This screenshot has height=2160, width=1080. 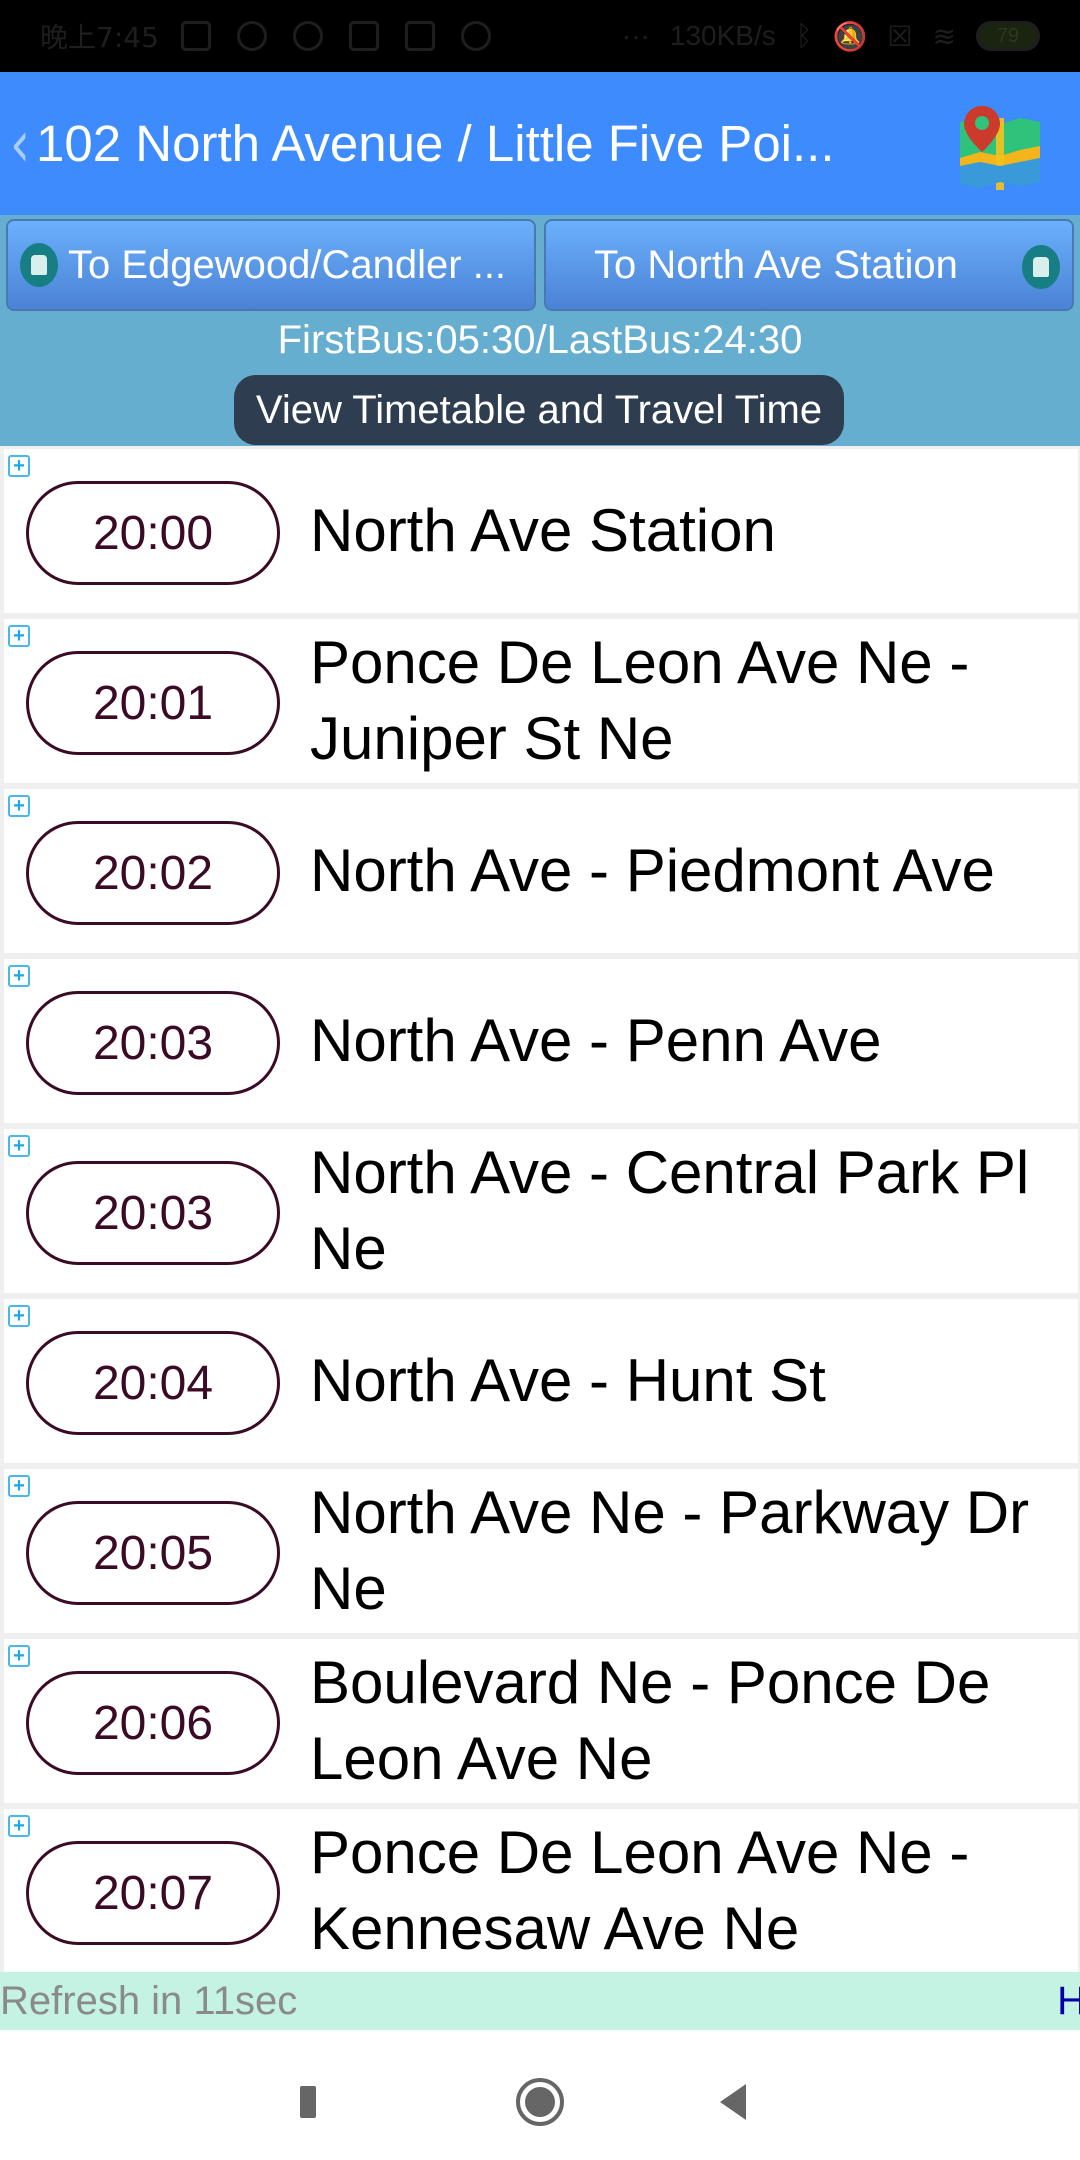 I want to click on stop-row: +20:03 North Ave - Penn Ave, so click(x=541, y=1041).